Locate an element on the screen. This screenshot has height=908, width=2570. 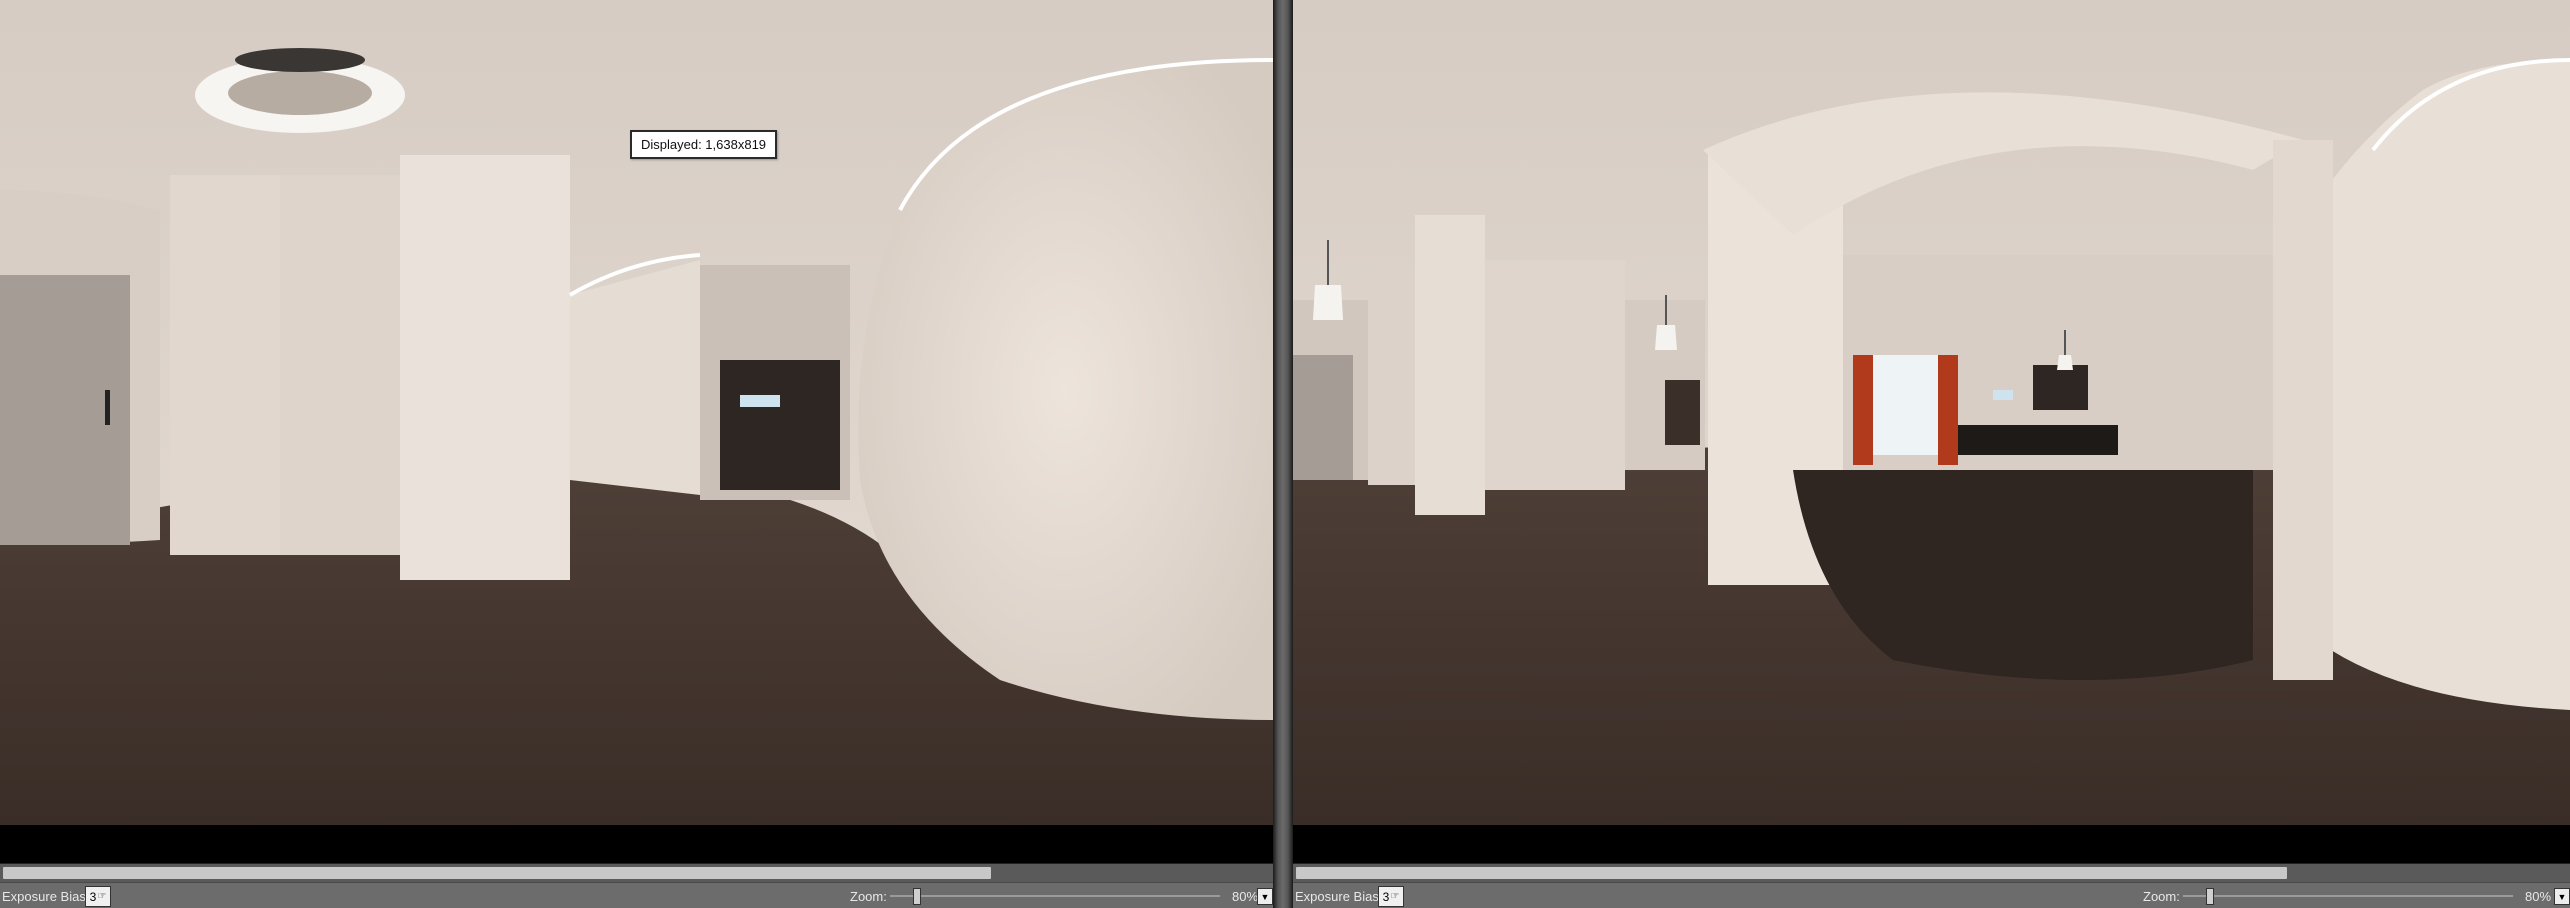
left-scrollbar-thumb is located at coordinates (497, 873).